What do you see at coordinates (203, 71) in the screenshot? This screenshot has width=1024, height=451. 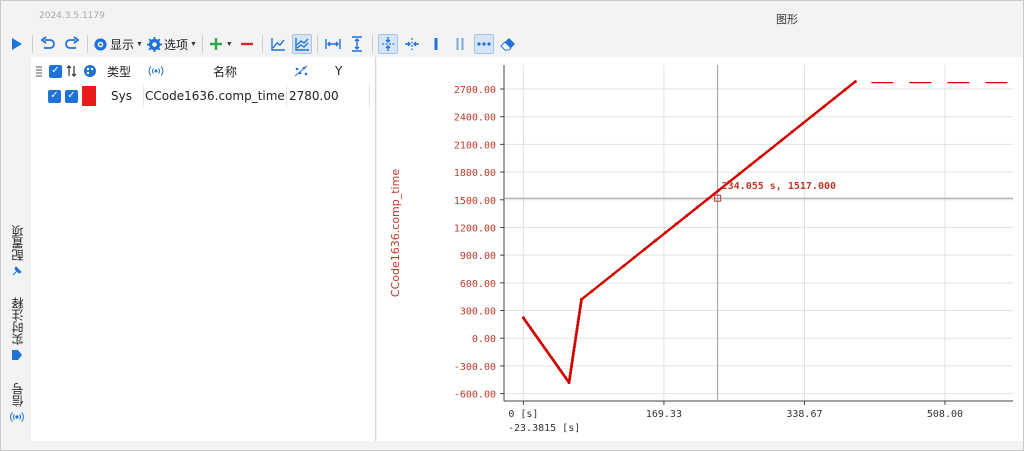 I see `signal-table-header: ✓ 类型 名称 Y` at bounding box center [203, 71].